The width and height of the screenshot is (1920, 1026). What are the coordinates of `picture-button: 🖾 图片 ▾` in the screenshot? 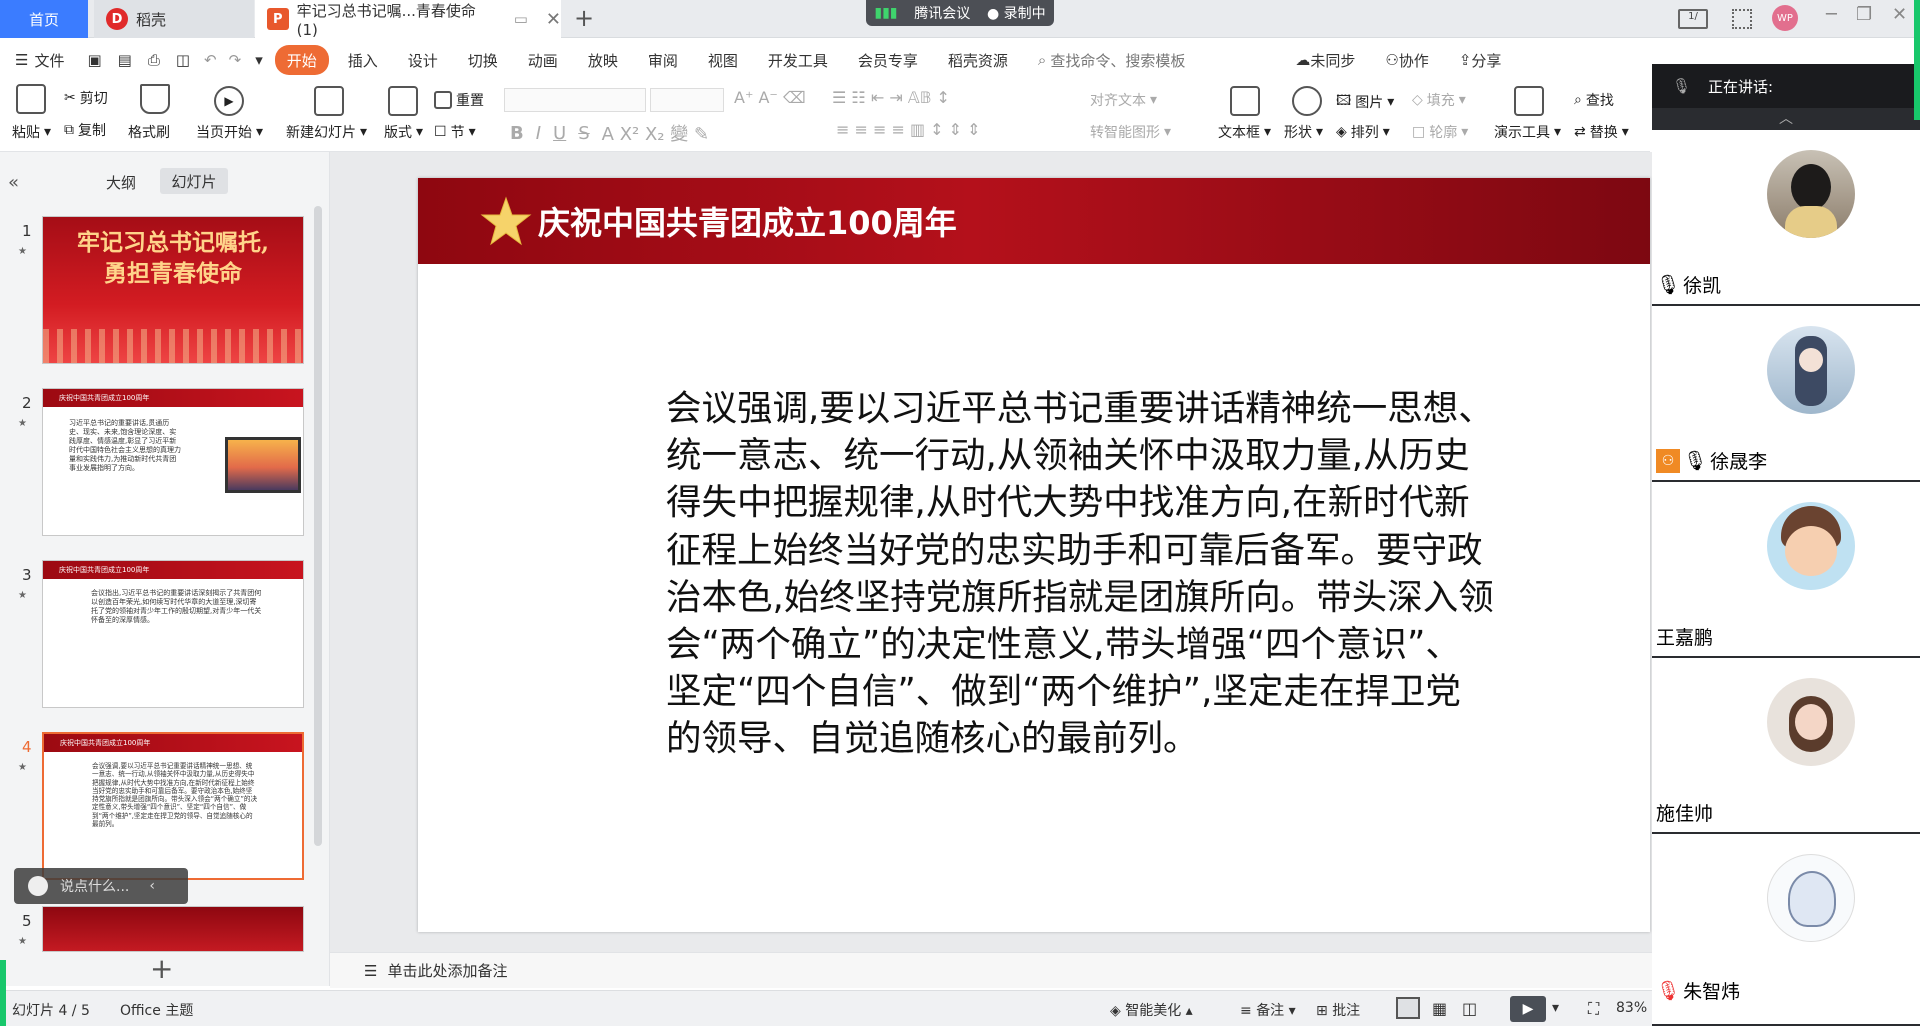 It's located at (1365, 102).